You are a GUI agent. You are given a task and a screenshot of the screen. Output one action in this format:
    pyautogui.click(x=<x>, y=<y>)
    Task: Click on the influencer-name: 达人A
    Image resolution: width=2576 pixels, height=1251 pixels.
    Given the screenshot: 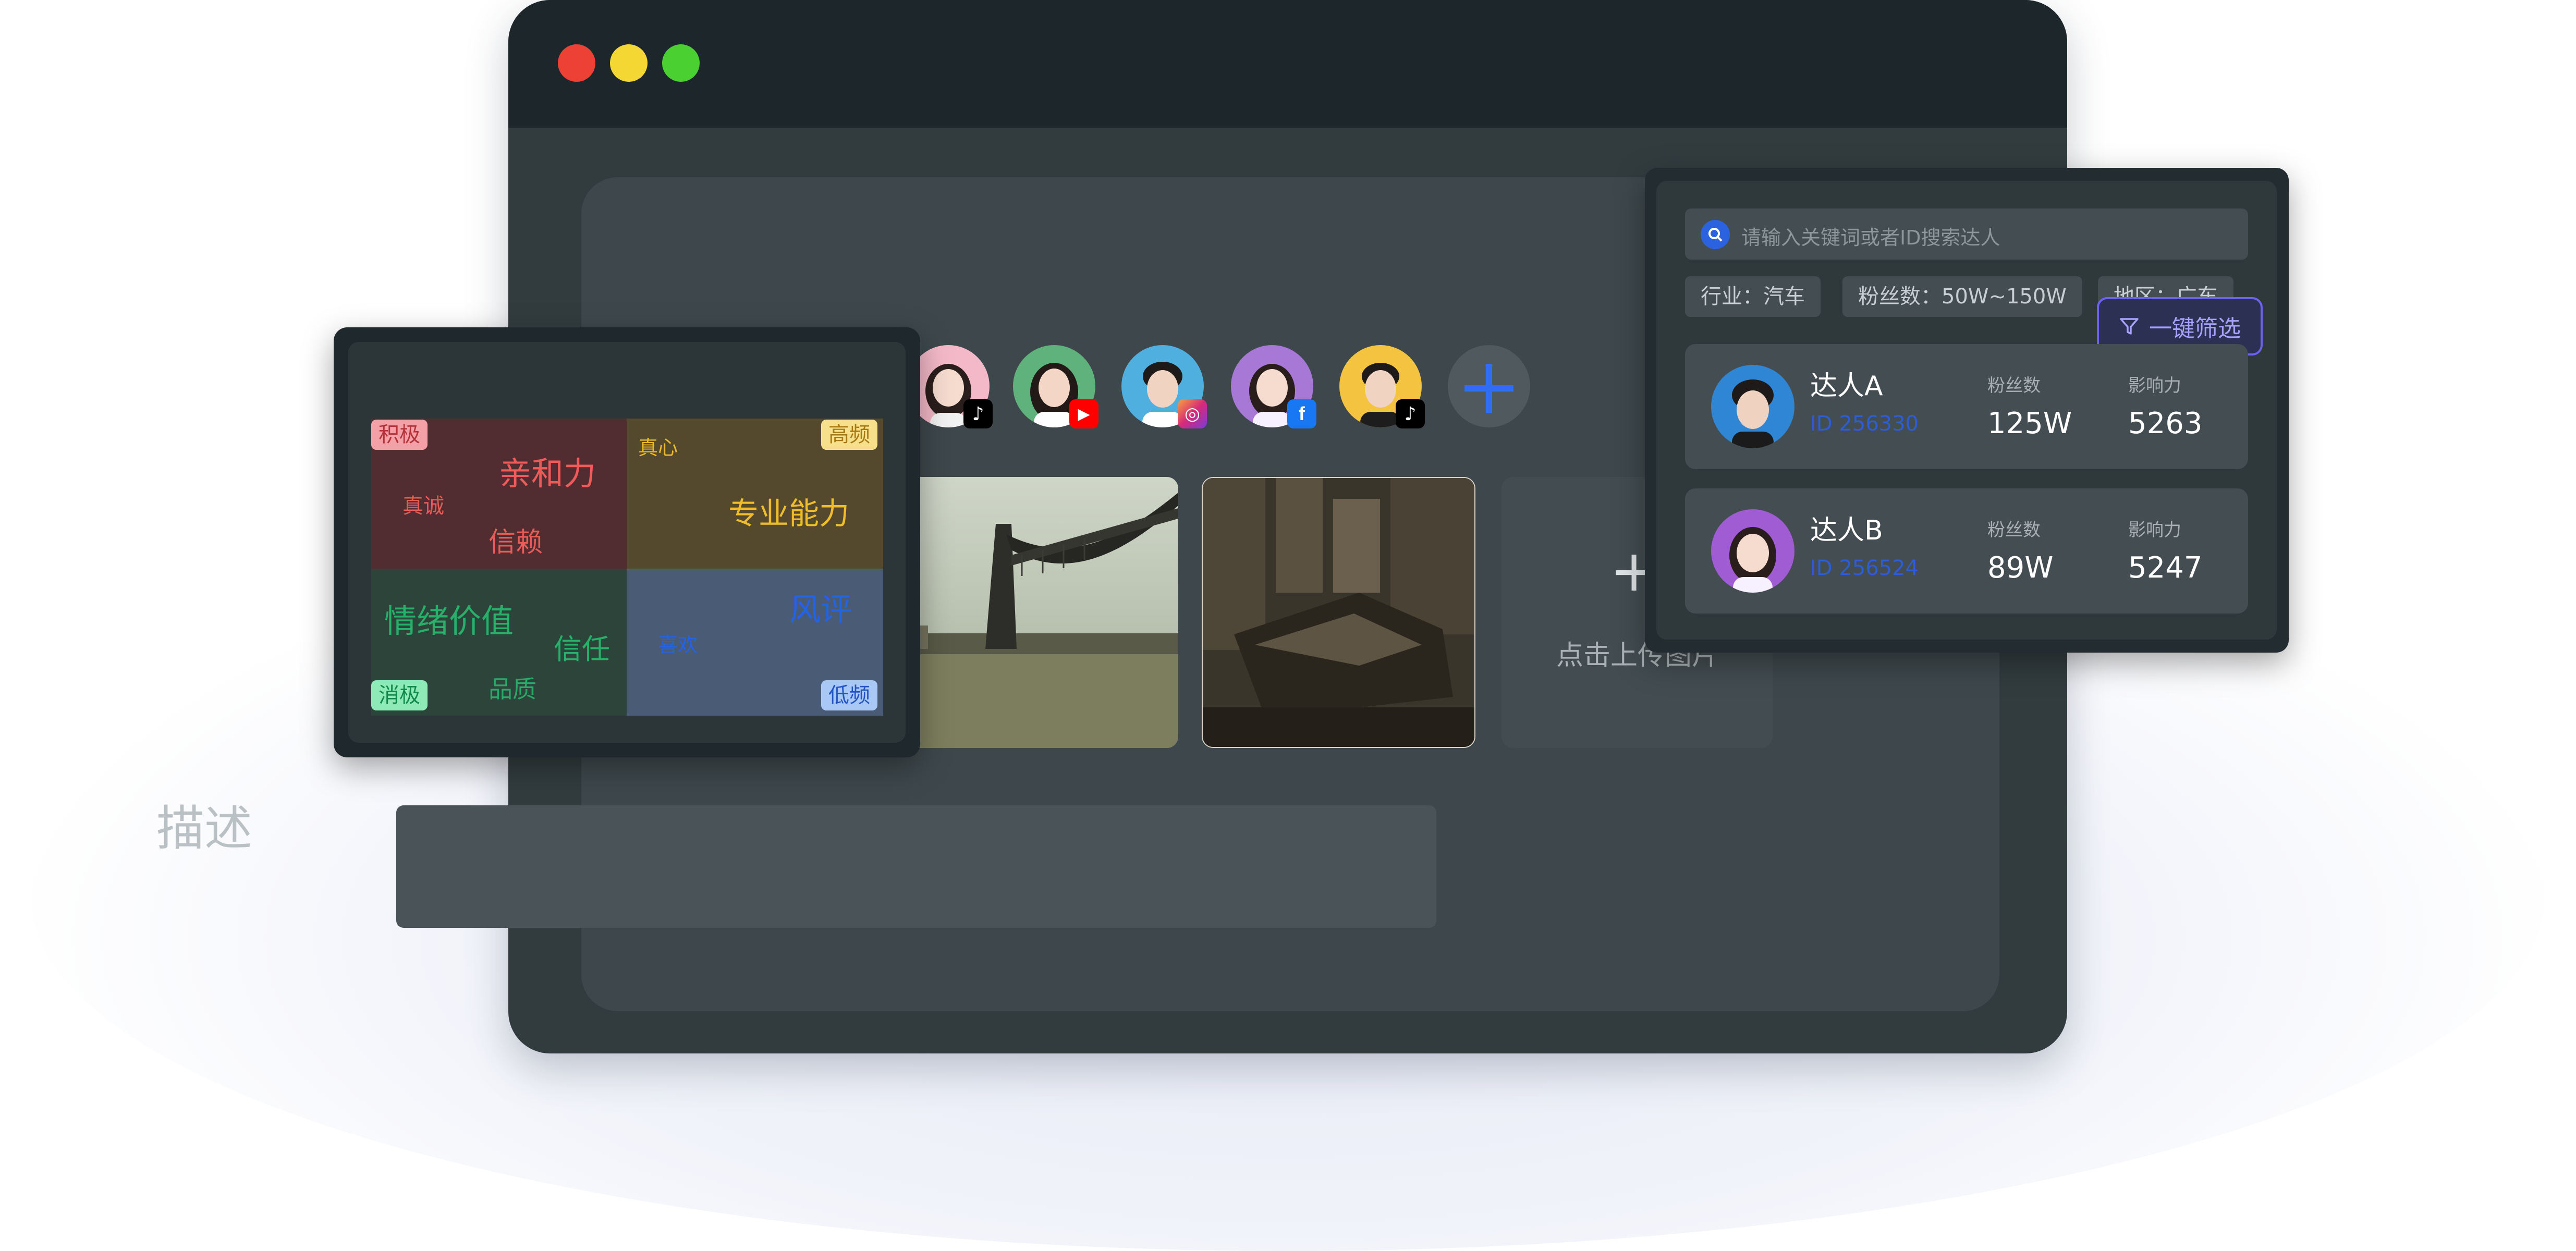 What is the action you would take?
    pyautogui.click(x=1846, y=386)
    